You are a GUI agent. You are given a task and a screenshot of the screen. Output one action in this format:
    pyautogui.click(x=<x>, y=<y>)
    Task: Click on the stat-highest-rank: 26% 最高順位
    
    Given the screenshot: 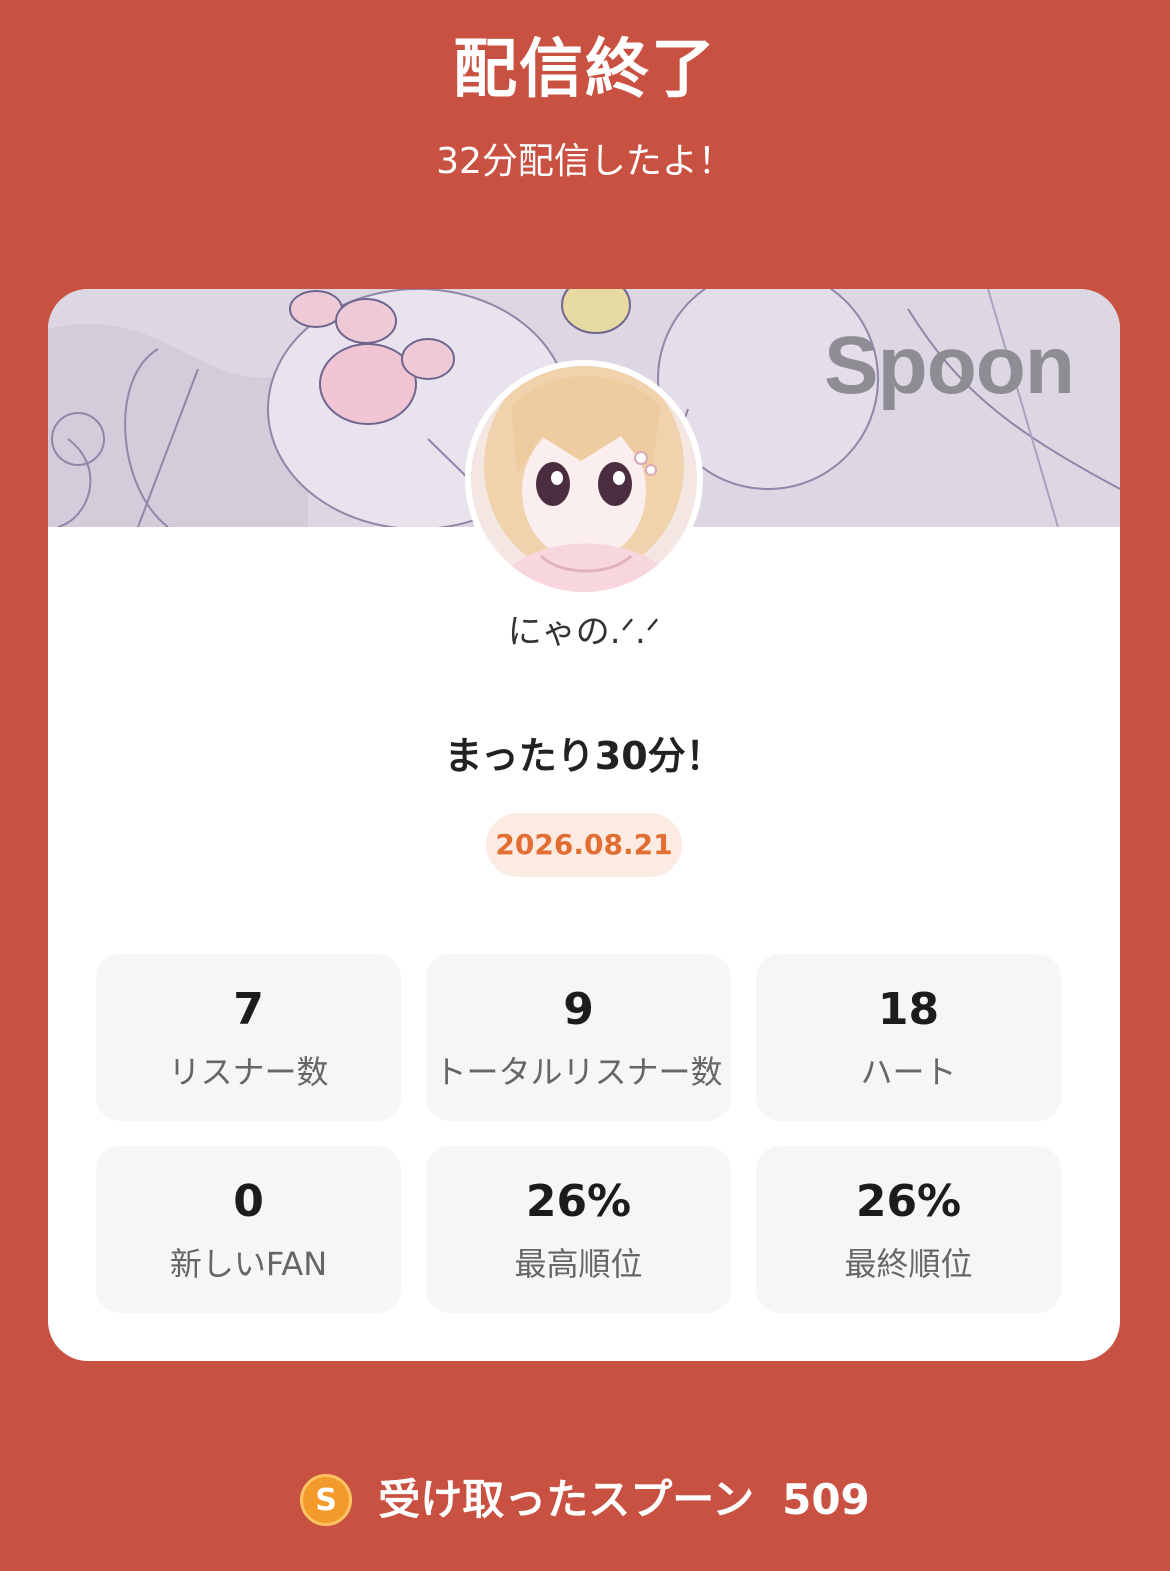 What is the action you would take?
    pyautogui.click(x=578, y=1229)
    